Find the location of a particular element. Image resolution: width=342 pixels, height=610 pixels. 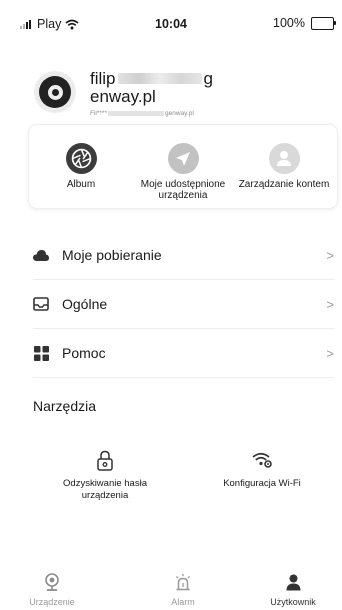

bottom-tab-bar: Urządzenie Alarm Użytkownik is located at coordinates (171, 591).